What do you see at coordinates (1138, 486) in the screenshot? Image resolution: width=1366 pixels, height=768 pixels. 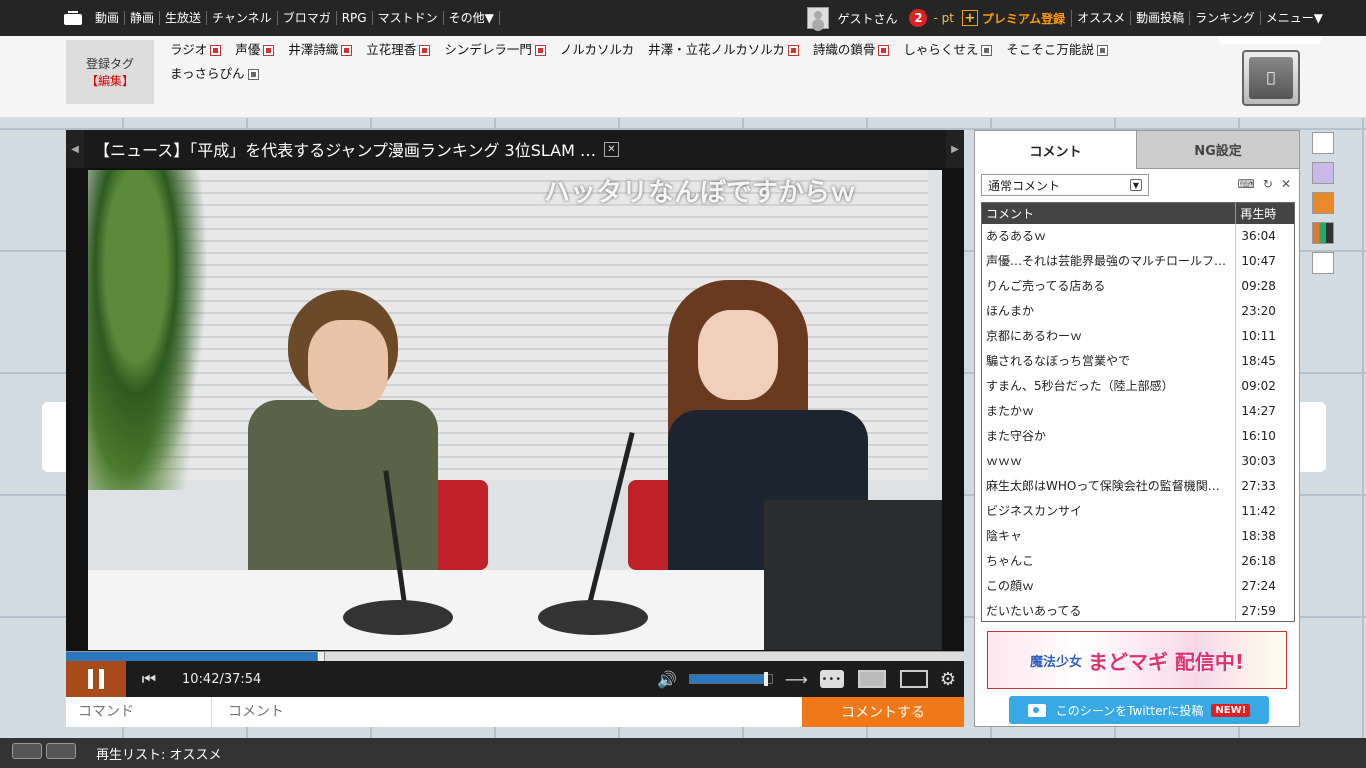 I see `comment-row: 麻生太郎はWHOって保険会社の監督機関と… 27:33` at bounding box center [1138, 486].